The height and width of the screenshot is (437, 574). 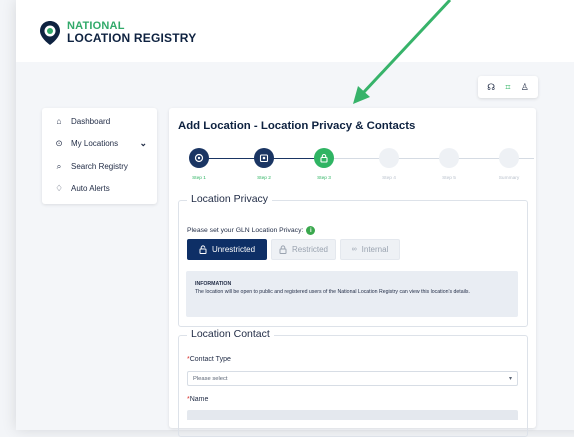 I want to click on home-icon: ⌂, so click(x=59, y=121).